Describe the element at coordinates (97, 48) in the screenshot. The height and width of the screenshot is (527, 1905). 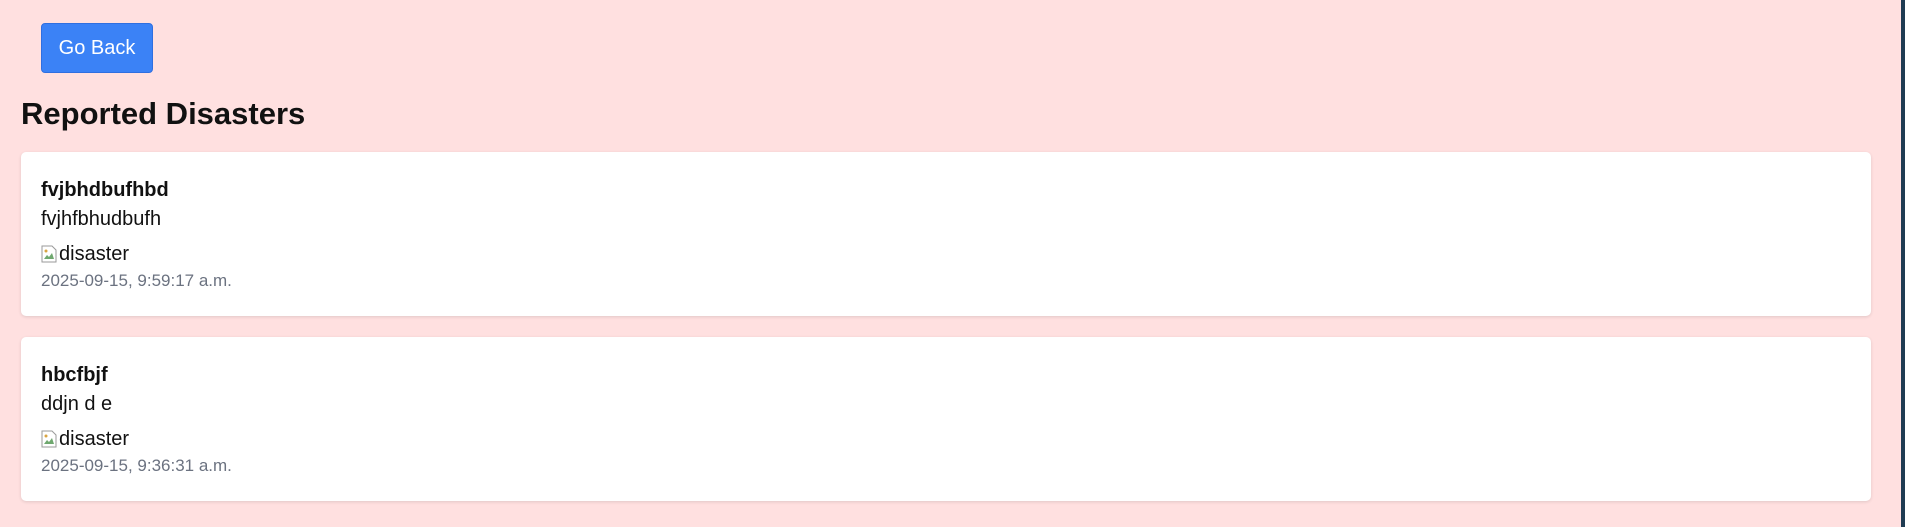
I see `go-back-button: Go Back` at that location.